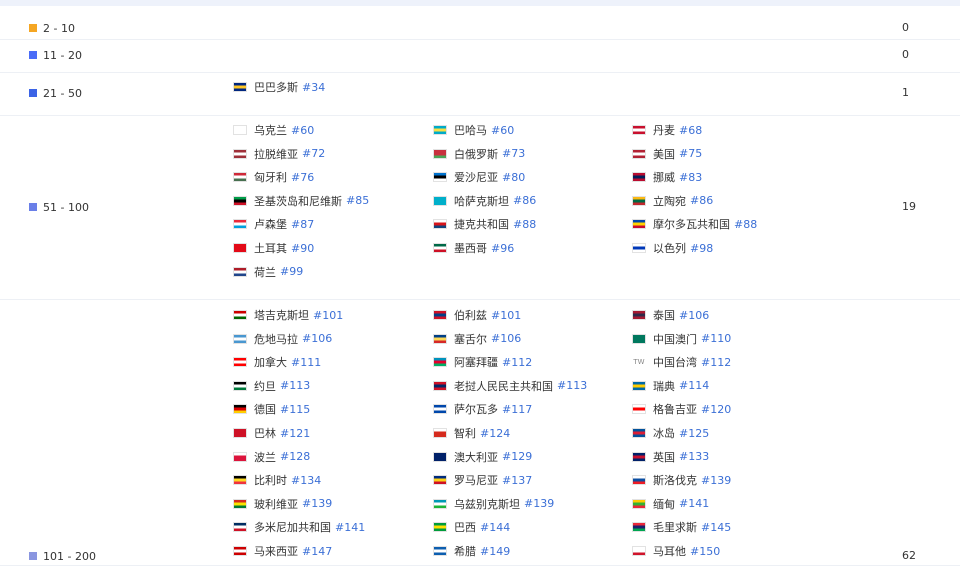 The width and height of the screenshot is (960, 566). What do you see at coordinates (282, 504) in the screenshot?
I see `country-item: 玻利维亚 #139` at bounding box center [282, 504].